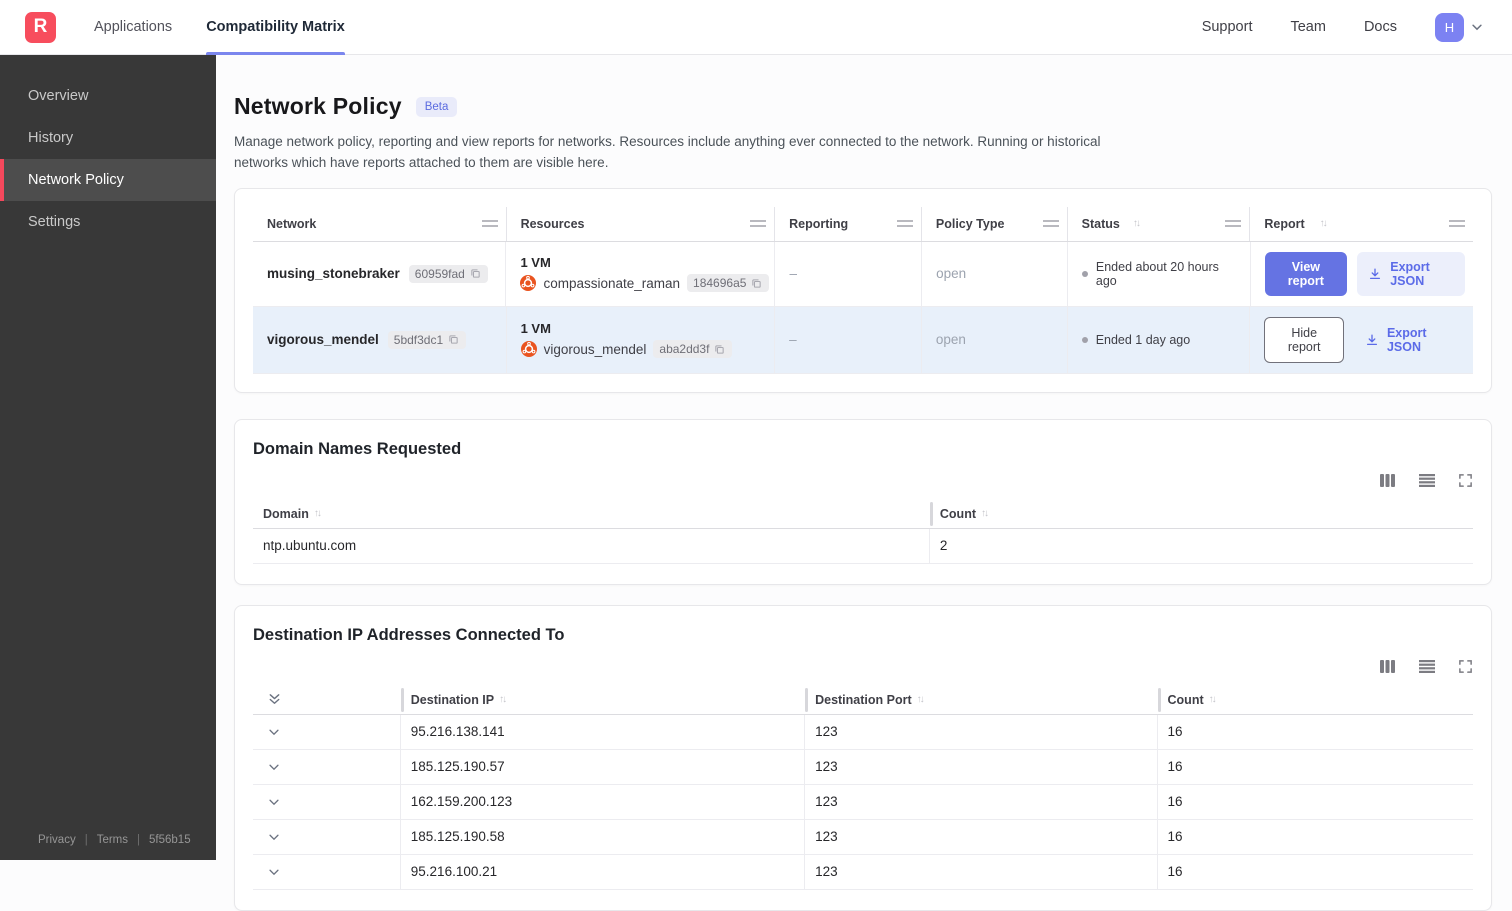  What do you see at coordinates (108, 96) in the screenshot?
I see `sidebar-item-overview: Overview` at bounding box center [108, 96].